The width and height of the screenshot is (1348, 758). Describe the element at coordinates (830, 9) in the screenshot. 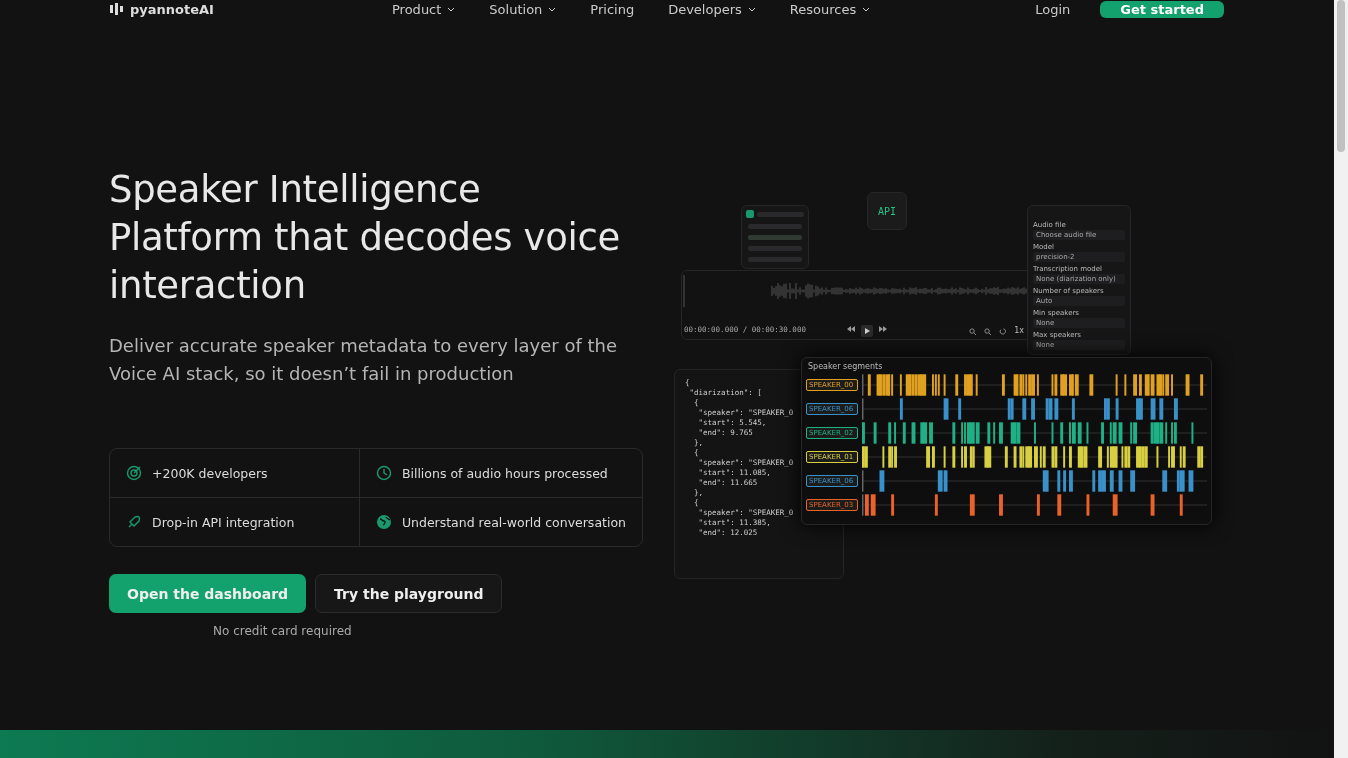

I see `nav-link: Resources` at that location.